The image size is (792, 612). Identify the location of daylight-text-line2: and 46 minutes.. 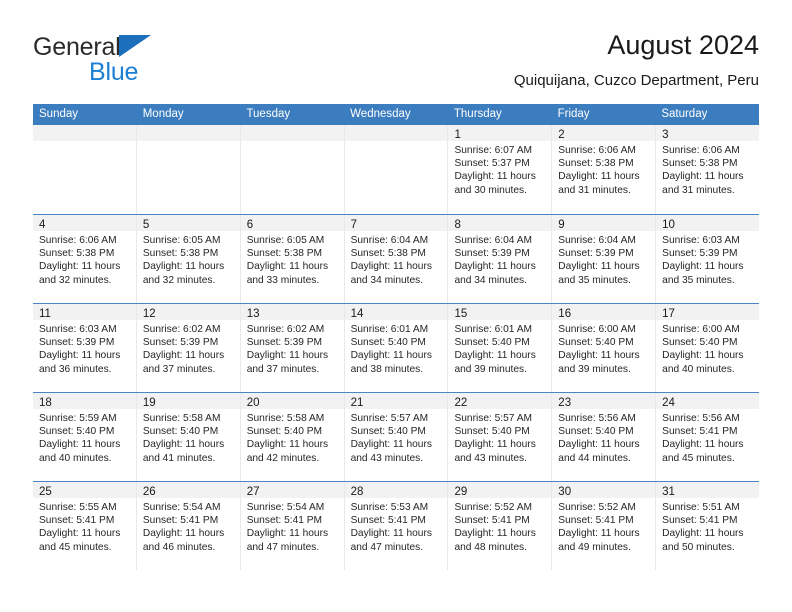
(179, 547).